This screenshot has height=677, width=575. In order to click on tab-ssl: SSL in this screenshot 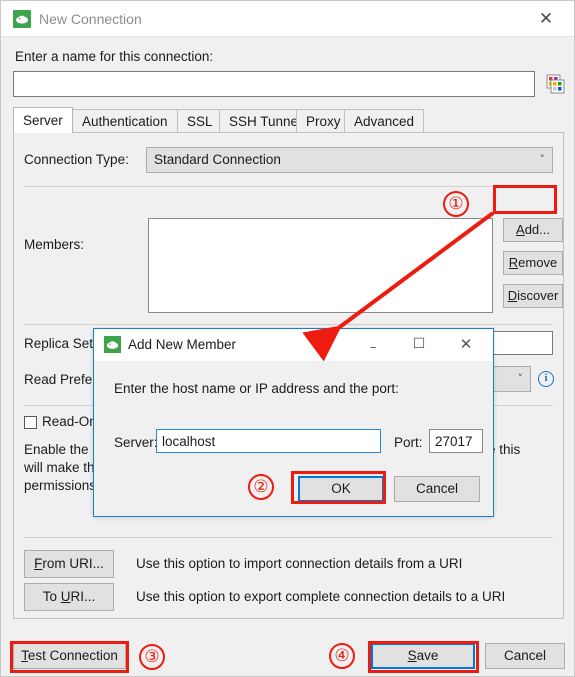, I will do `click(200, 121)`.